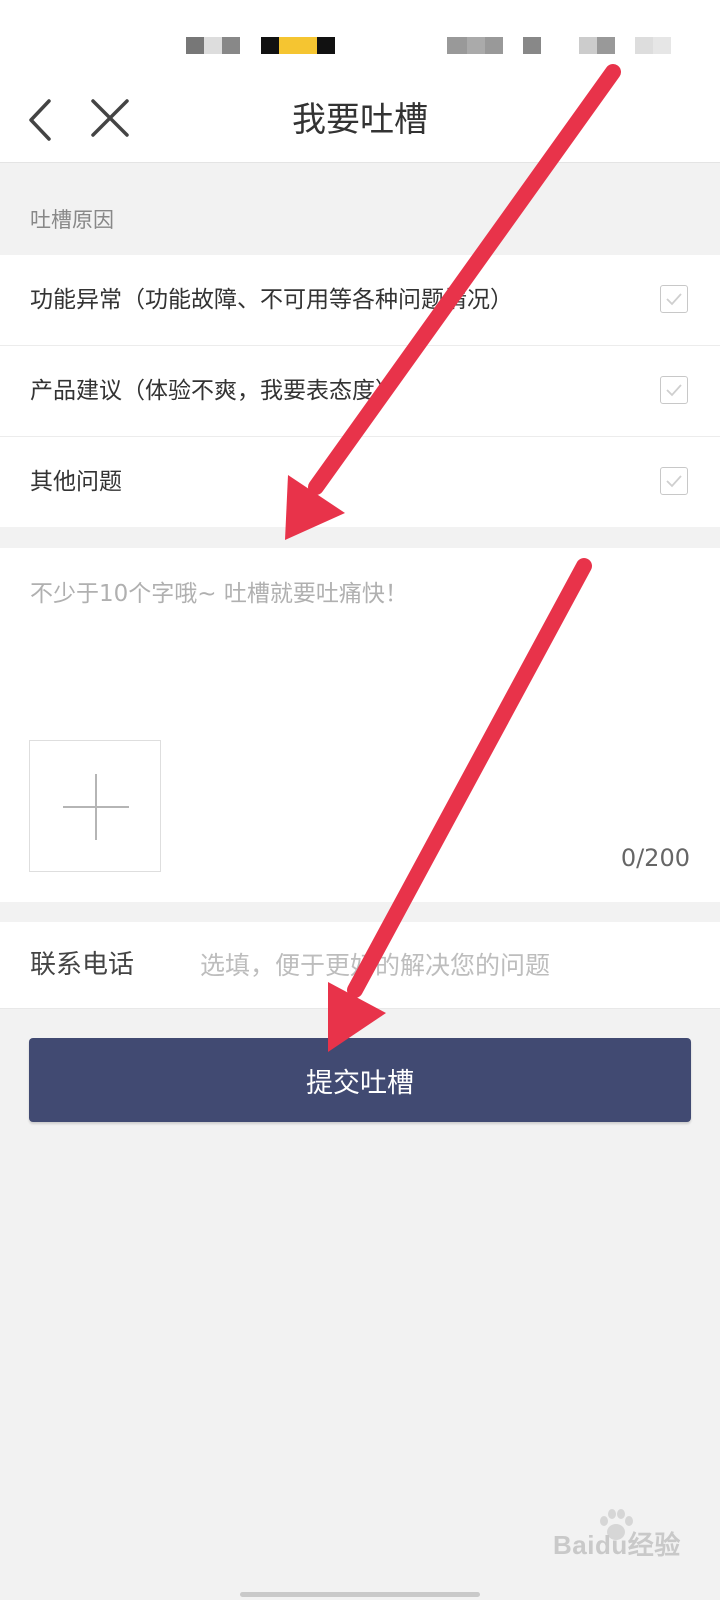 This screenshot has height=1600, width=720. I want to click on close-icon, so click(110, 118).